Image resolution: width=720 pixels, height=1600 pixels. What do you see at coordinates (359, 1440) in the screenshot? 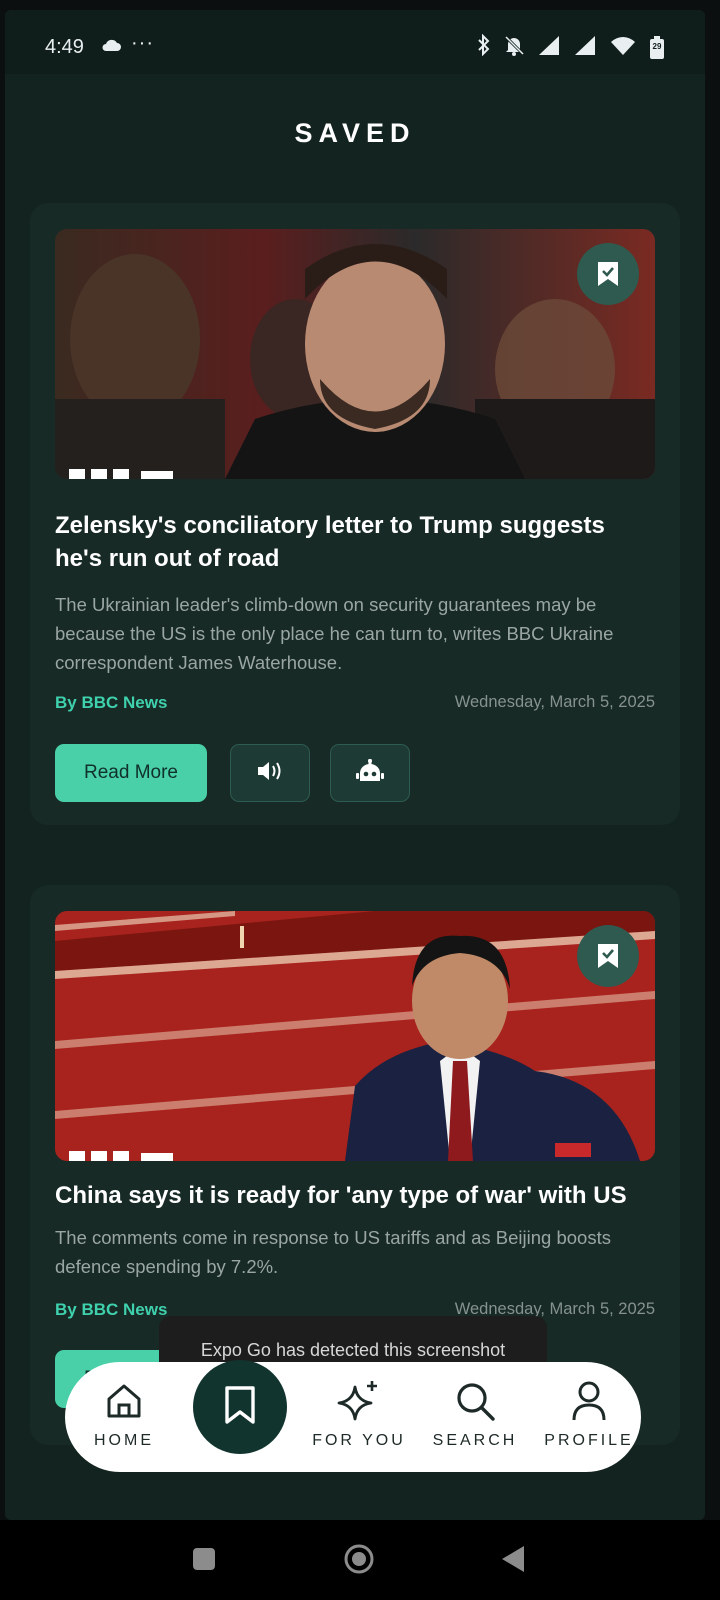
I see `nav-for-you-label: FOR YOU` at bounding box center [359, 1440].